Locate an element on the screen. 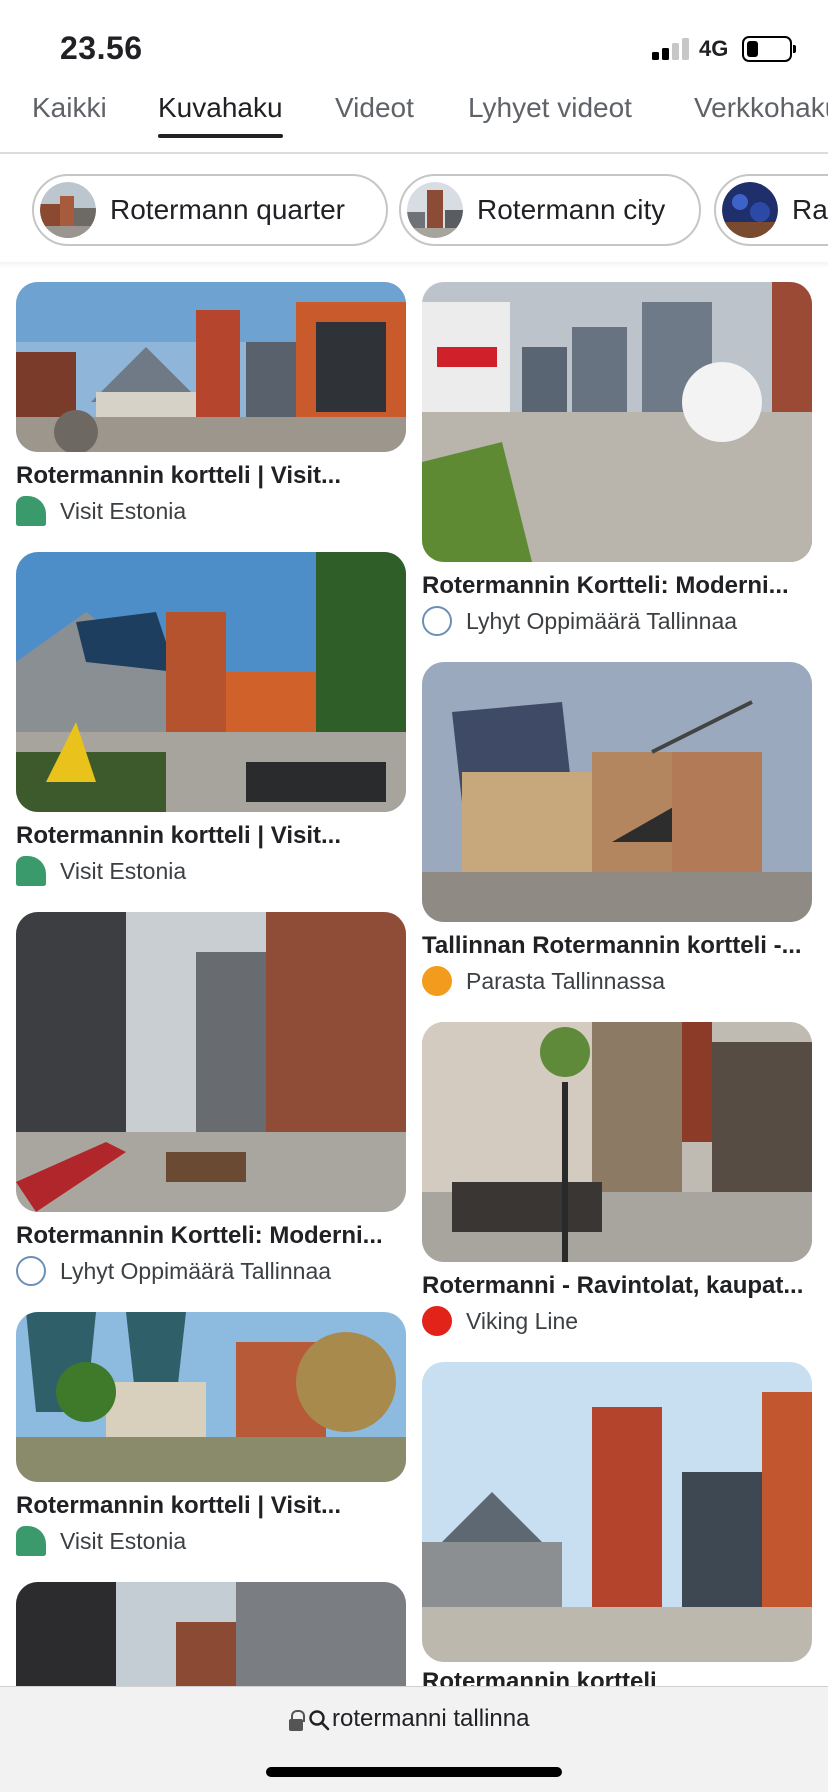  battery-icon is located at coordinates (769, 49).